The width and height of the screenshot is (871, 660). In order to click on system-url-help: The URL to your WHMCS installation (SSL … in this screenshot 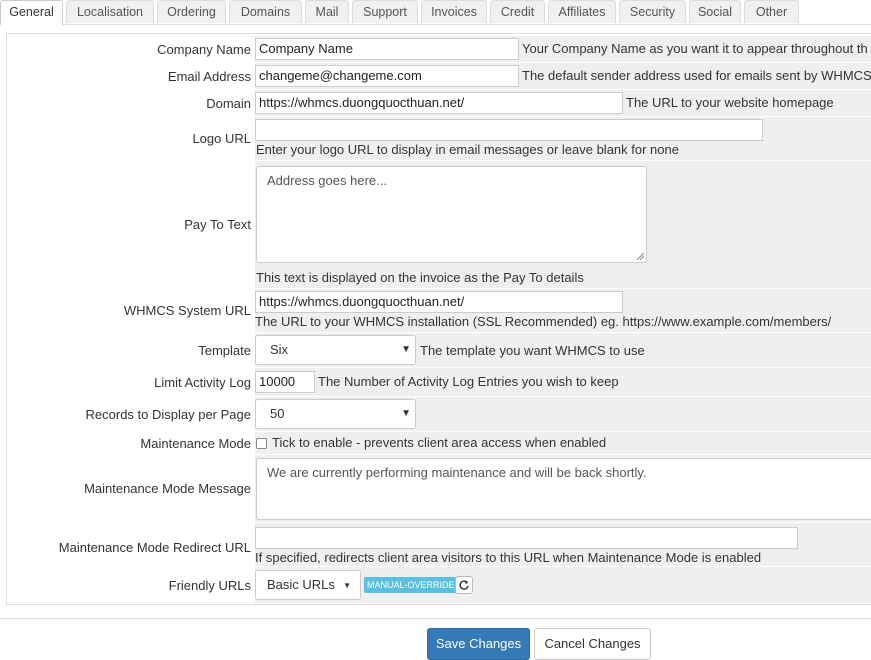, I will do `click(543, 321)`.